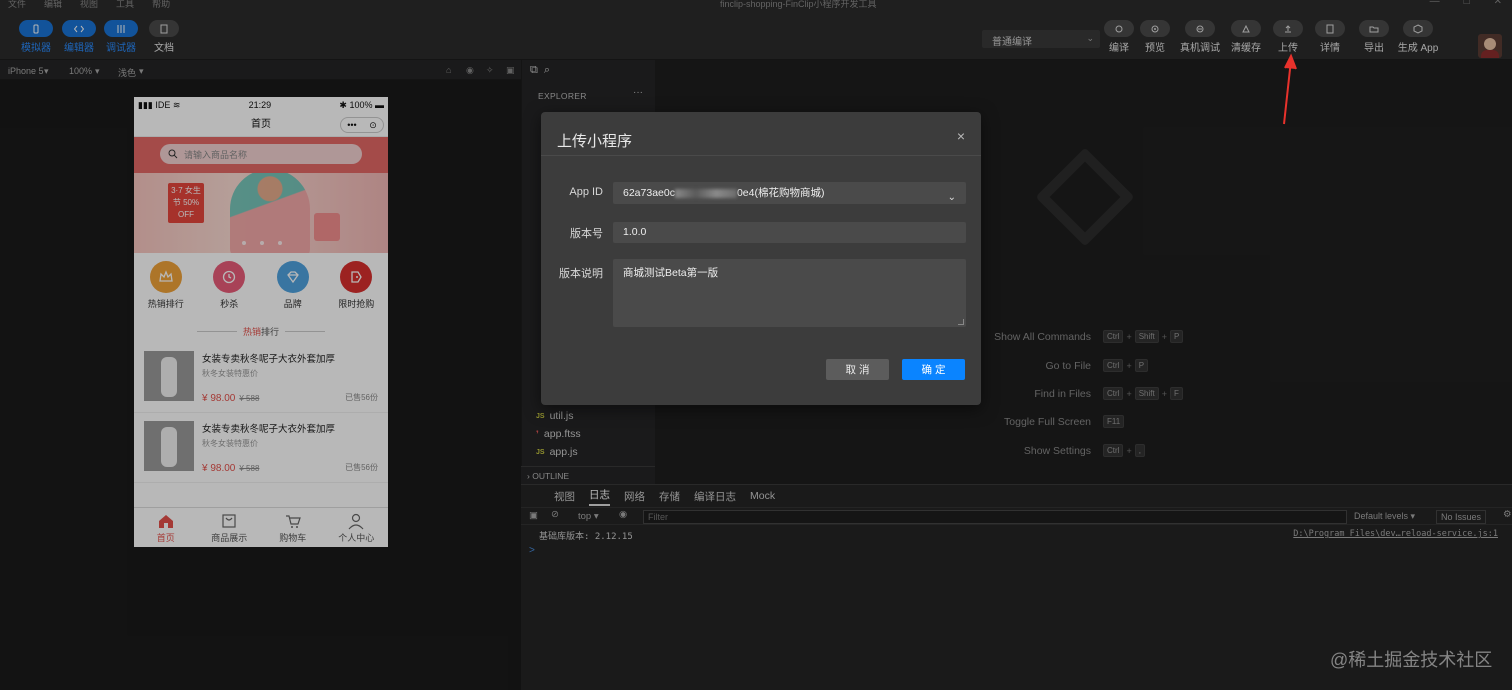 The height and width of the screenshot is (690, 1512). What do you see at coordinates (933, 369) in the screenshot?
I see `confirm-button: 确 定` at bounding box center [933, 369].